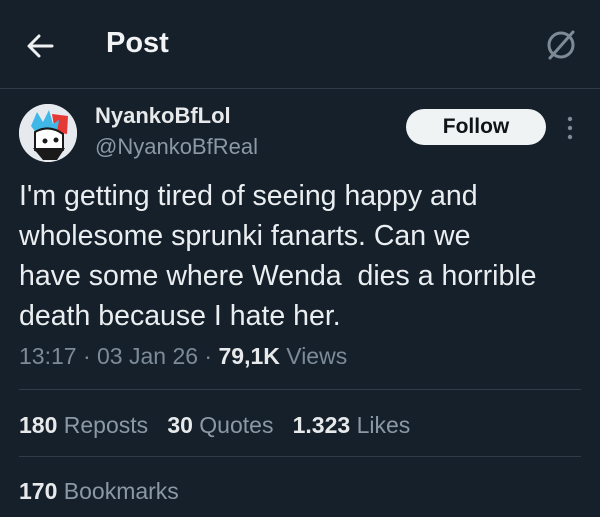 Image resolution: width=600 pixels, height=517 pixels. What do you see at coordinates (38, 491) in the screenshot?
I see `bookmarks-count: 170` at bounding box center [38, 491].